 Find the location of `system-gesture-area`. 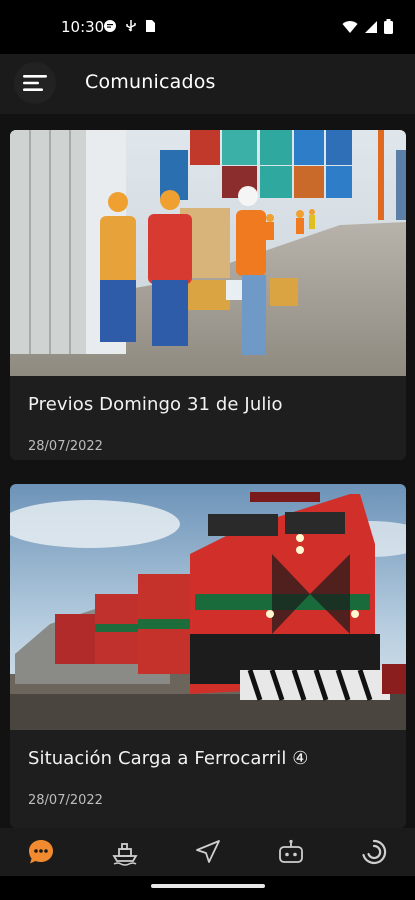

system-gesture-area is located at coordinates (207, 888).